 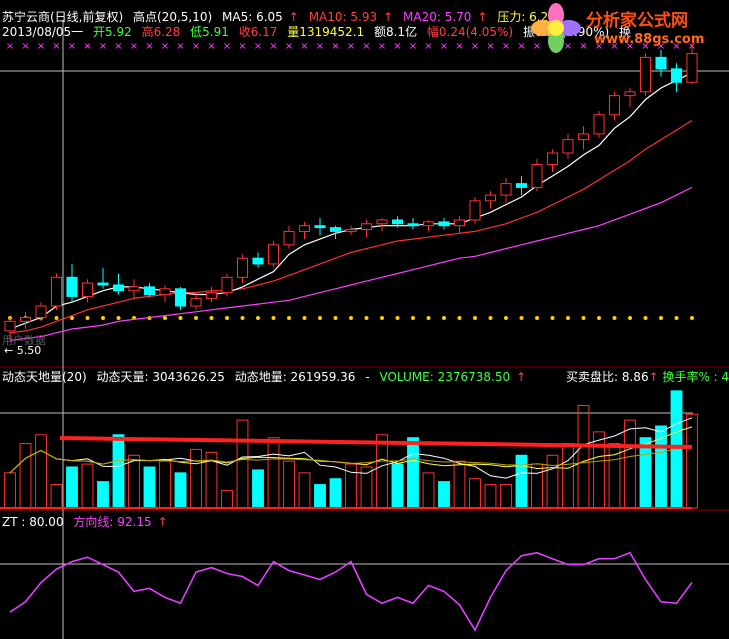 What do you see at coordinates (63, 17) in the screenshot?
I see `stock-title: 苏宁云商(日线,前复权)` at bounding box center [63, 17].